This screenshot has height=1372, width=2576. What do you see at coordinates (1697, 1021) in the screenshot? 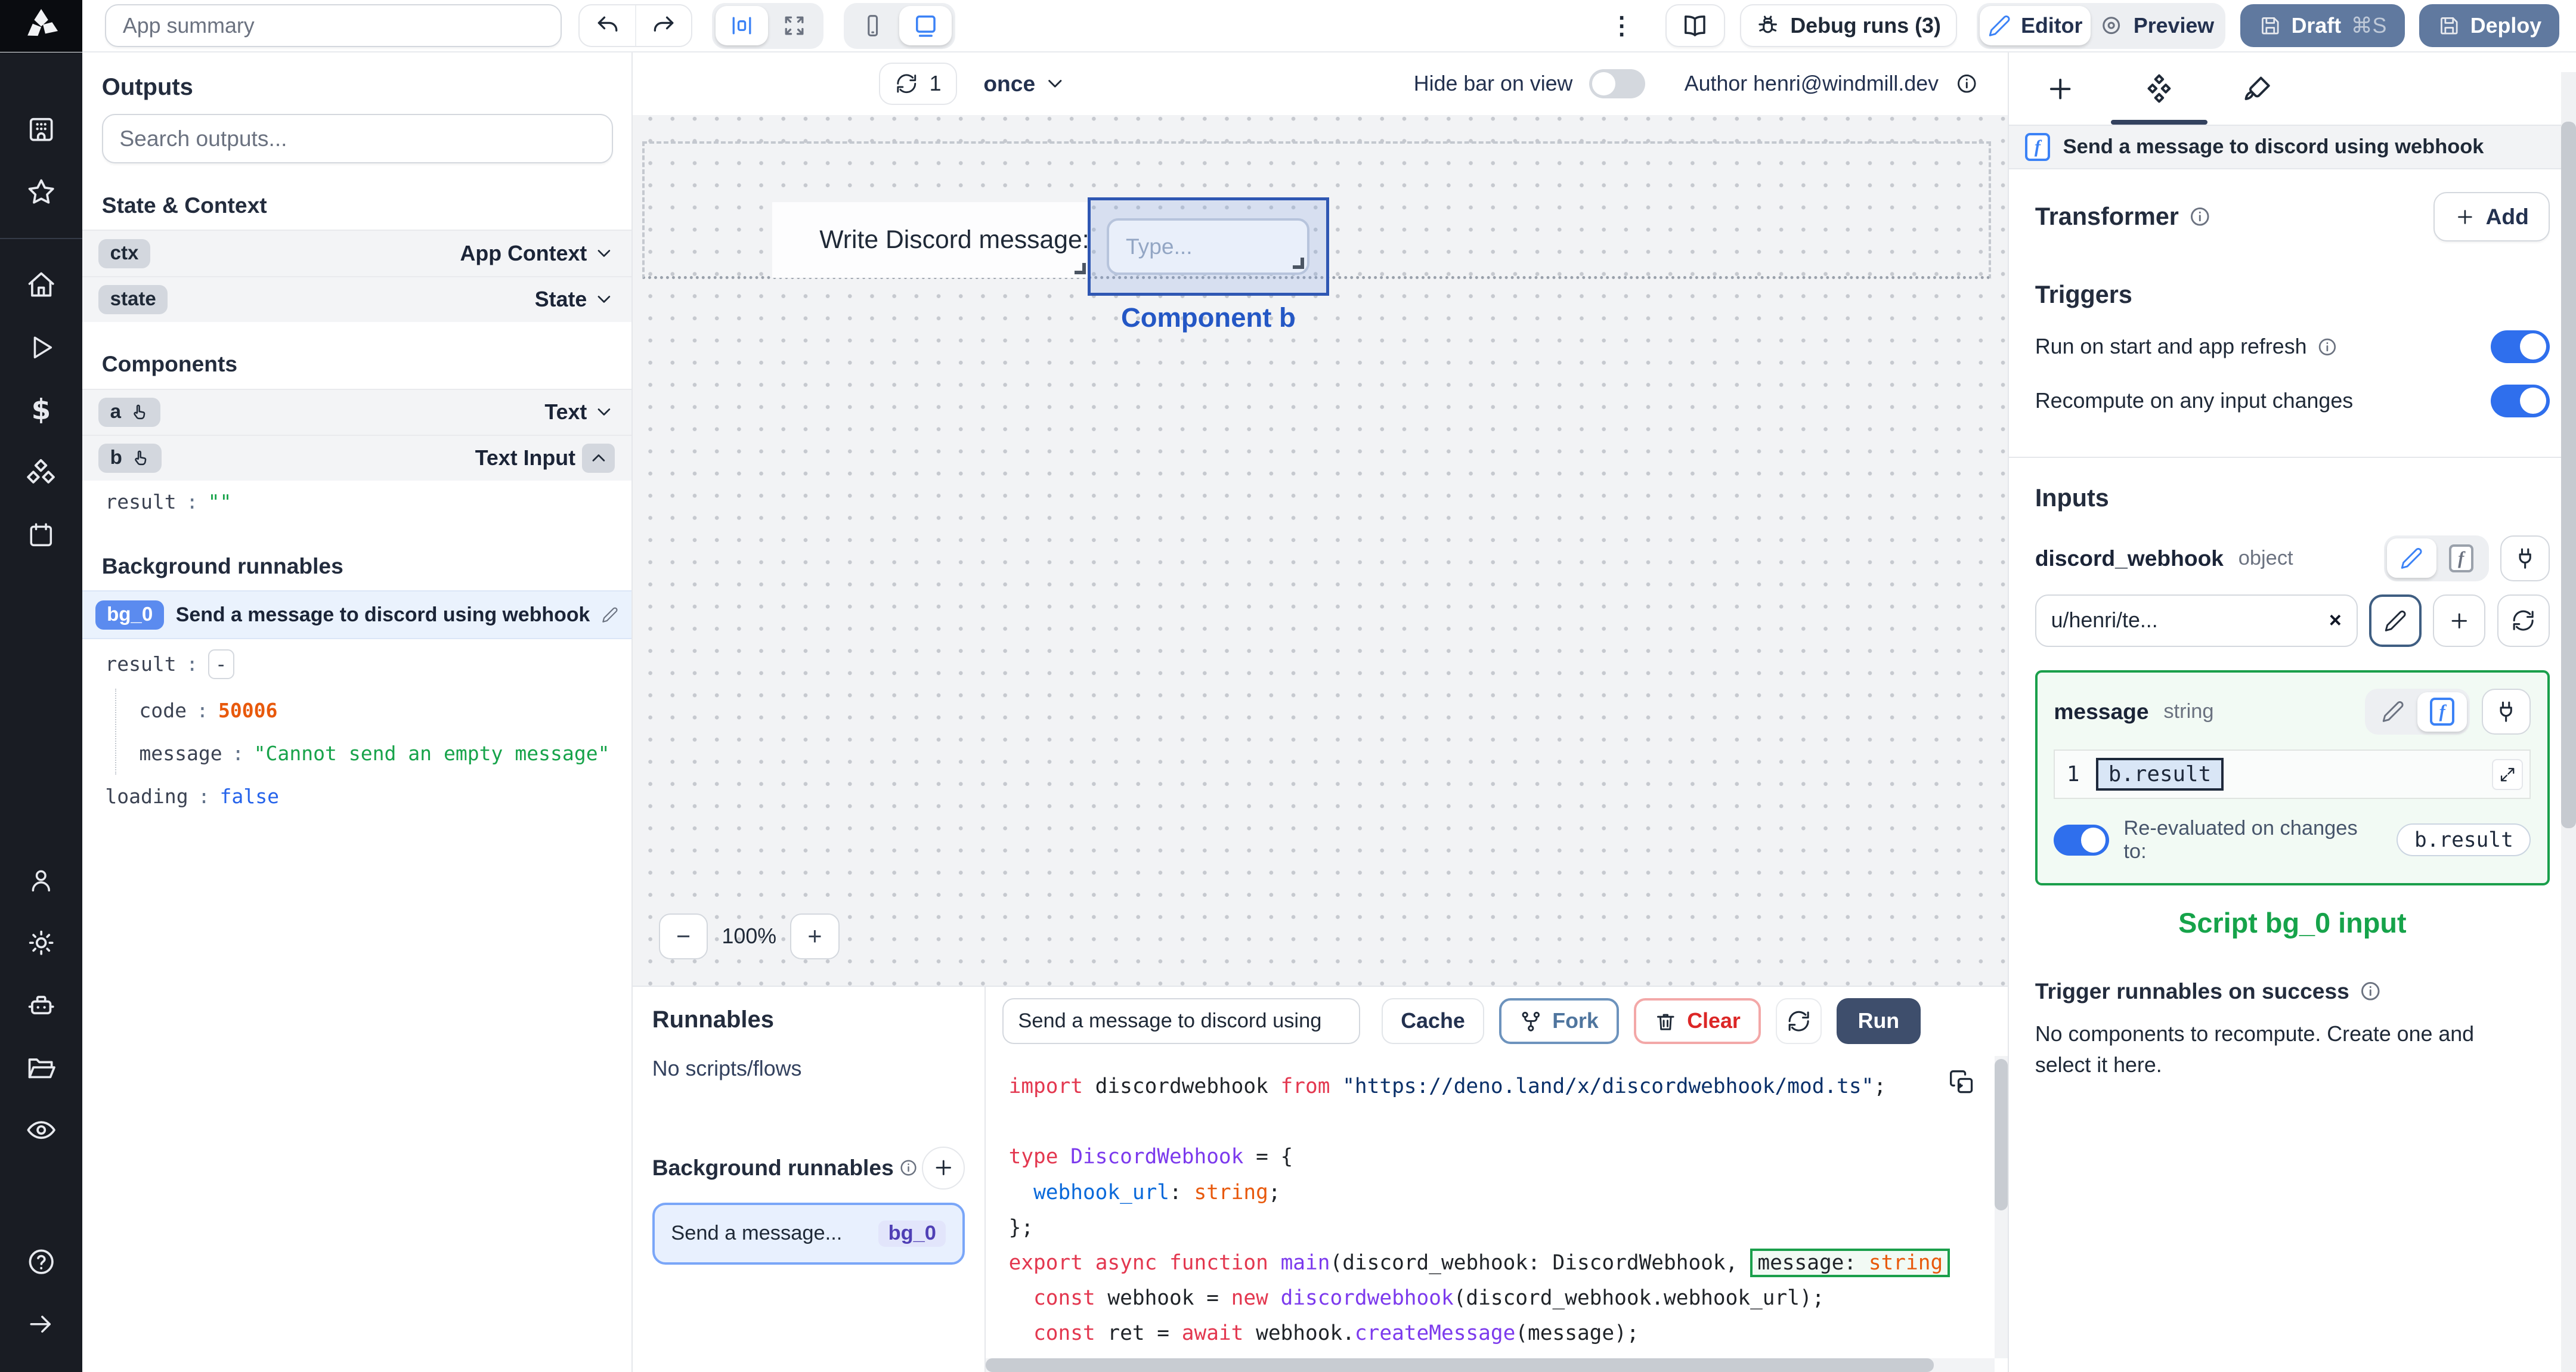
I see `clear-button: Clear` at bounding box center [1697, 1021].